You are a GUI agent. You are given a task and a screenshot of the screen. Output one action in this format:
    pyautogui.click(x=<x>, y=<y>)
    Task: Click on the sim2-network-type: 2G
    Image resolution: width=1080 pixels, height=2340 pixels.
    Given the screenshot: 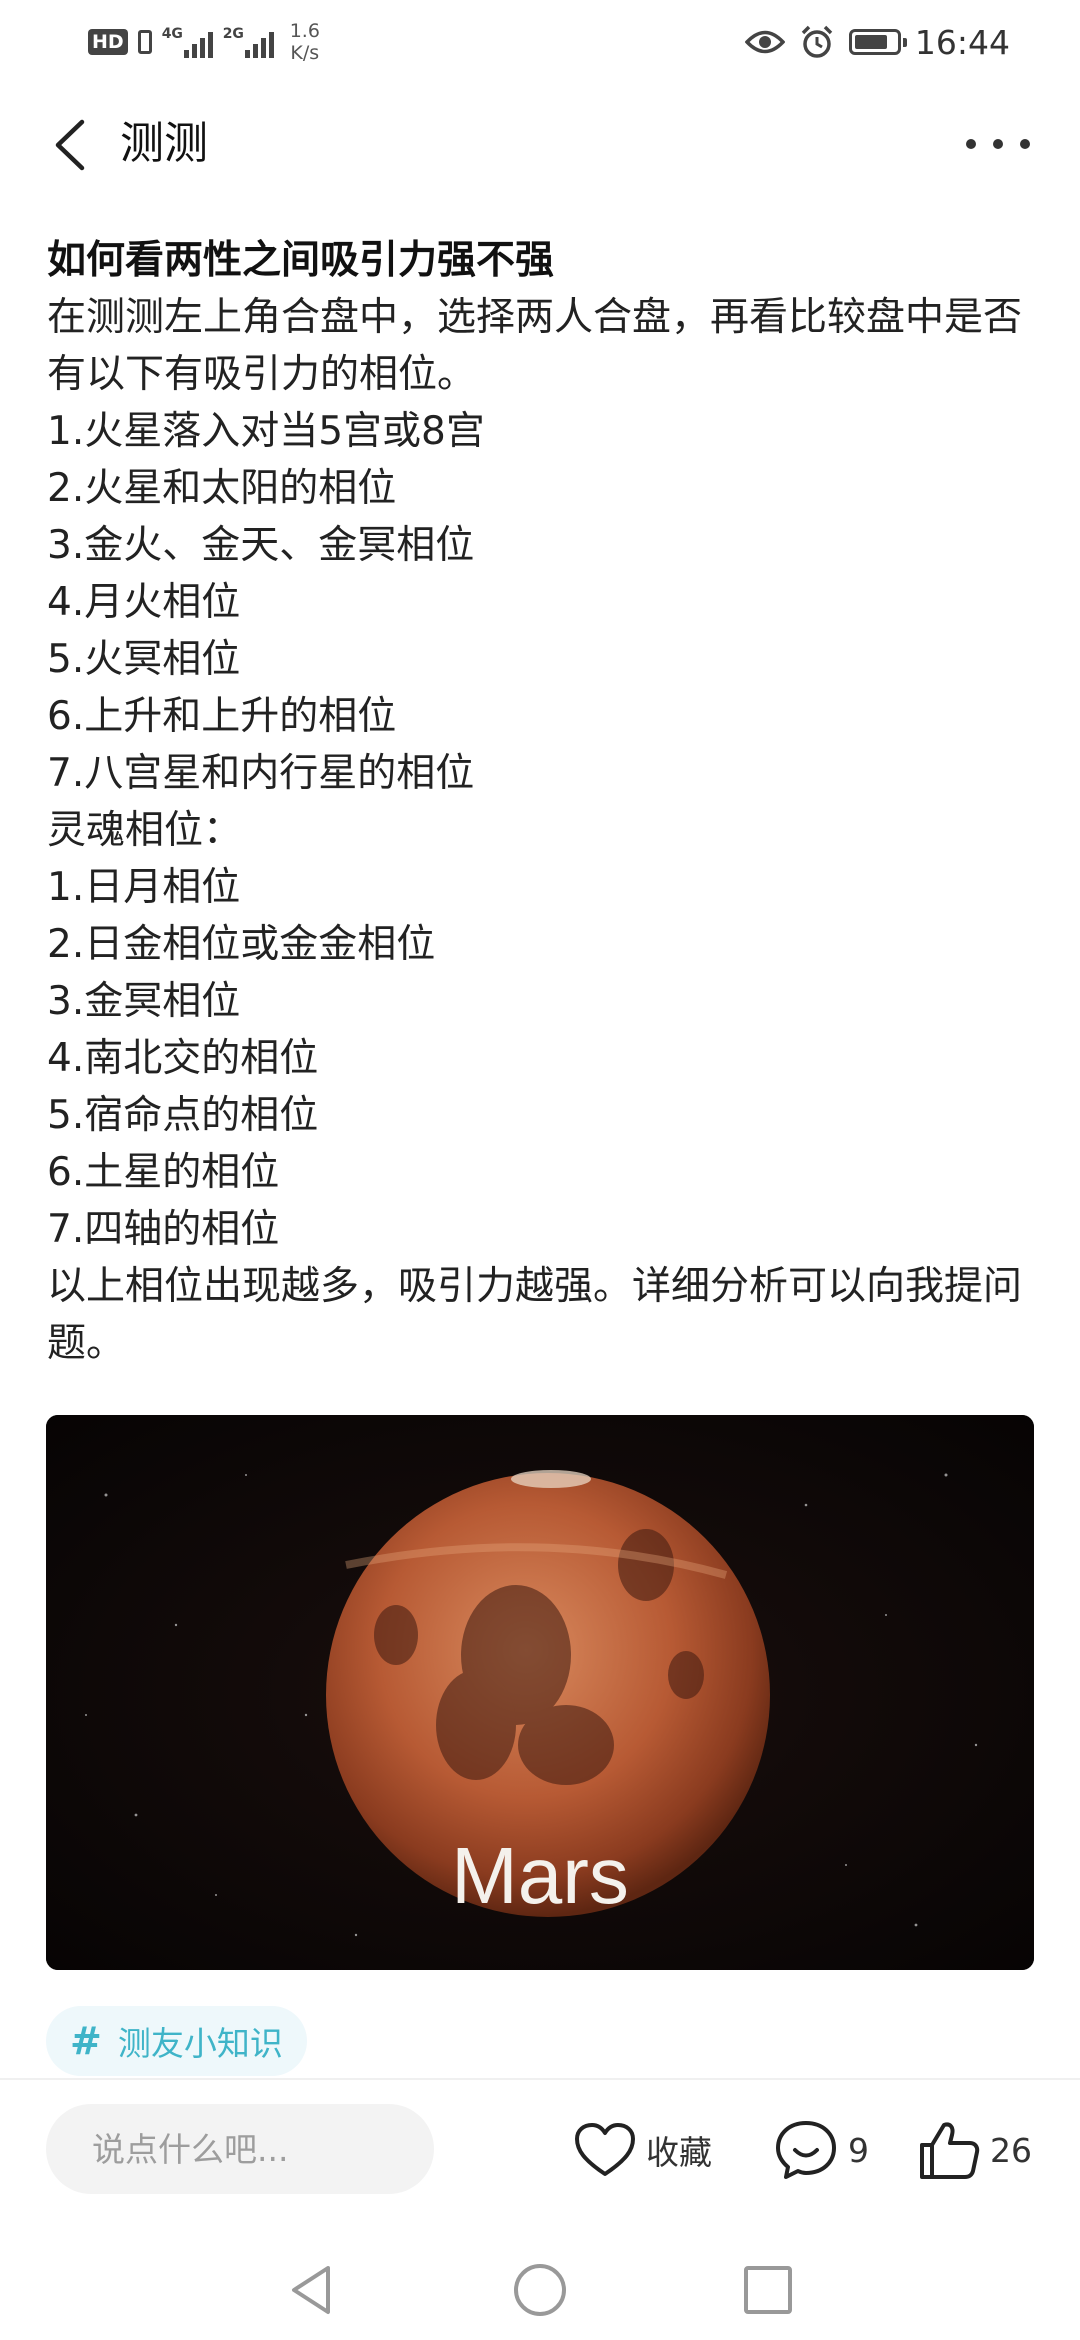 What is the action you would take?
    pyautogui.click(x=233, y=34)
    